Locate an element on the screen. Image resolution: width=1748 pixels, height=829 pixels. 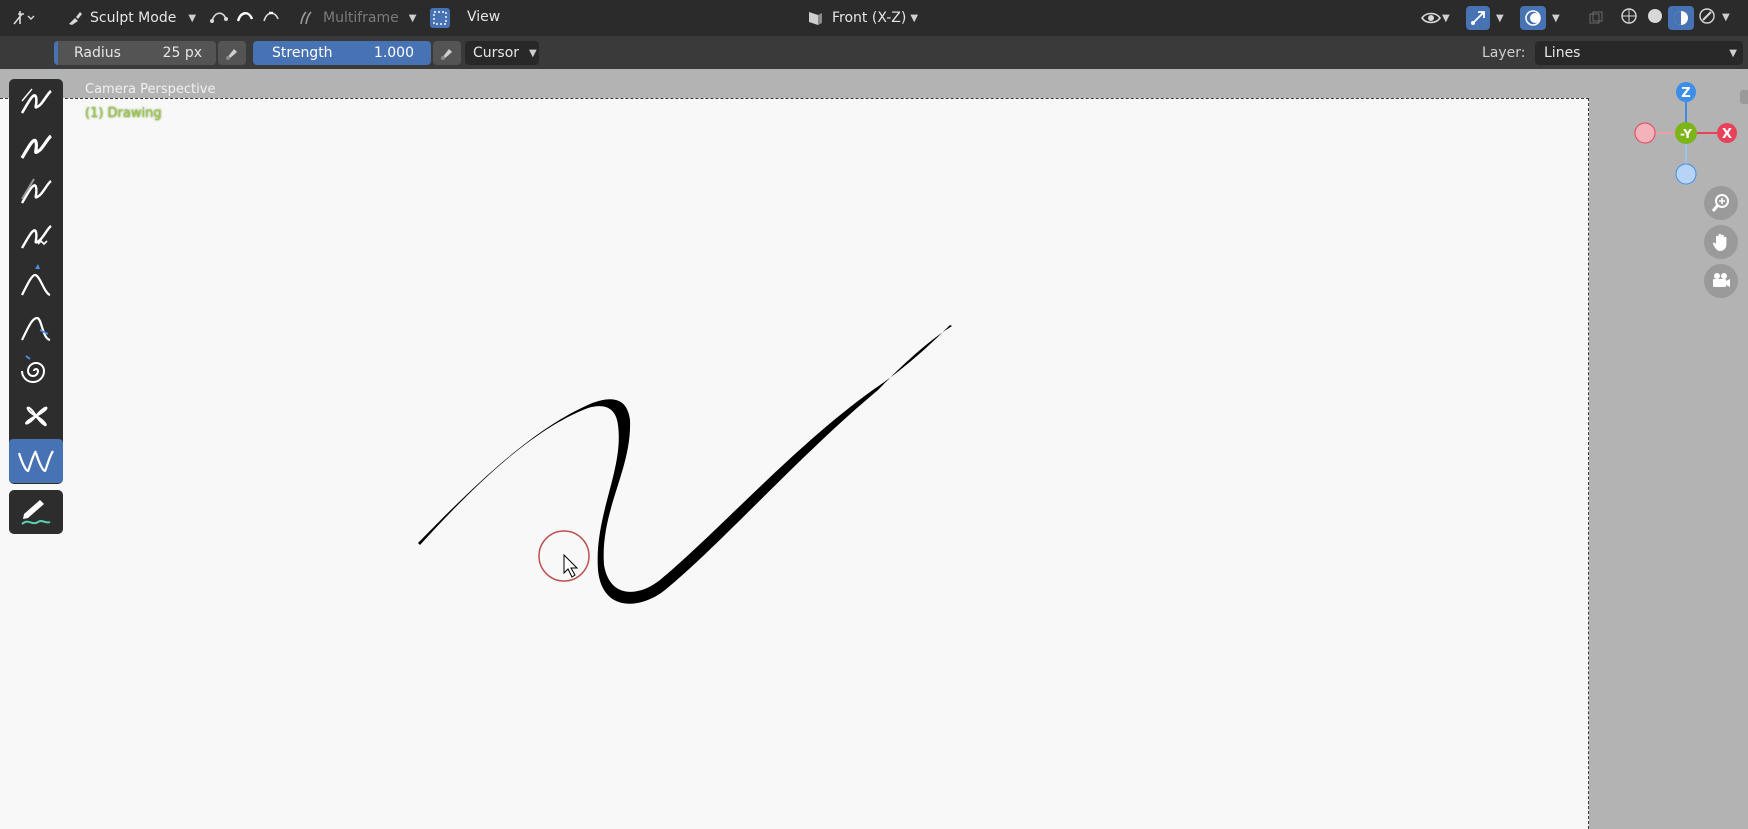
twist-icon is located at coordinates (33, 369).